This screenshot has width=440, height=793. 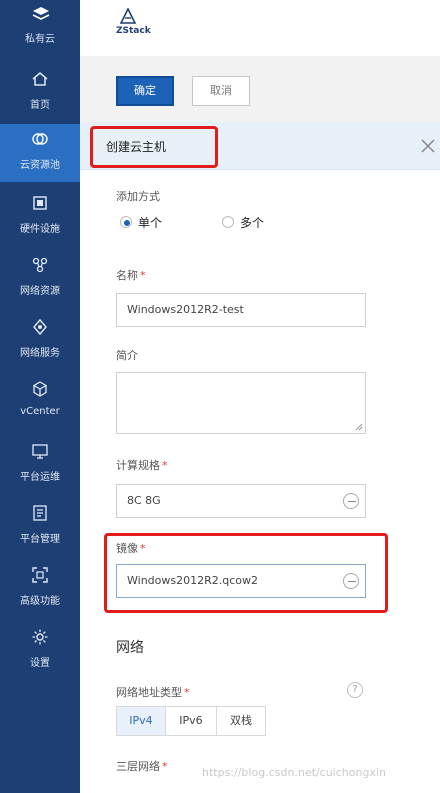 I want to click on sidebar-item-platform-manage: 平台管理, so click(x=40, y=527).